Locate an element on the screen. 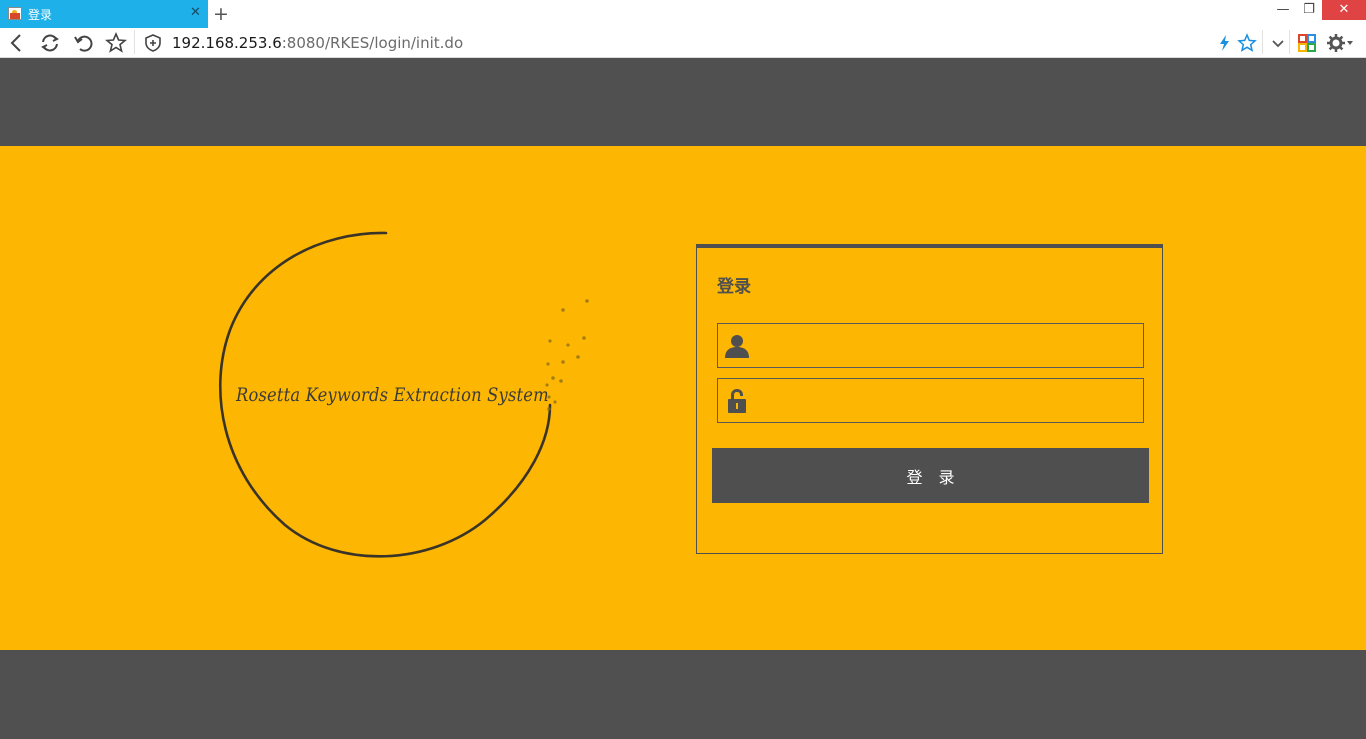 The width and height of the screenshot is (1366, 739). new-tab-button: + is located at coordinates (221, 14).